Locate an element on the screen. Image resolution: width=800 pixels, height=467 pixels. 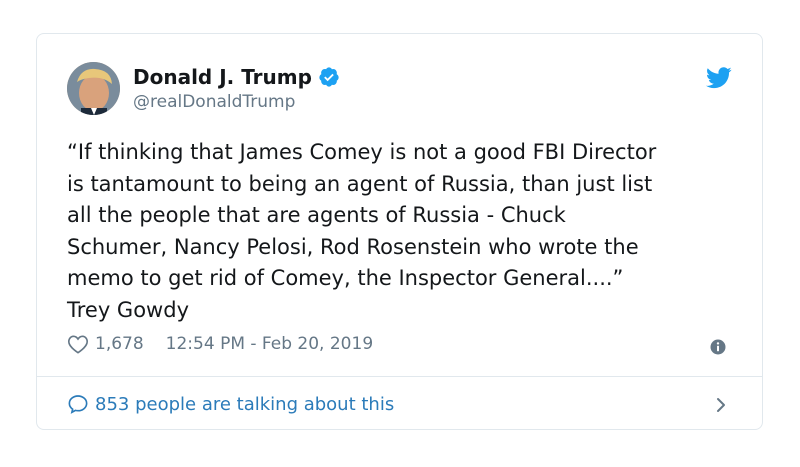
divider is located at coordinates (399, 376).